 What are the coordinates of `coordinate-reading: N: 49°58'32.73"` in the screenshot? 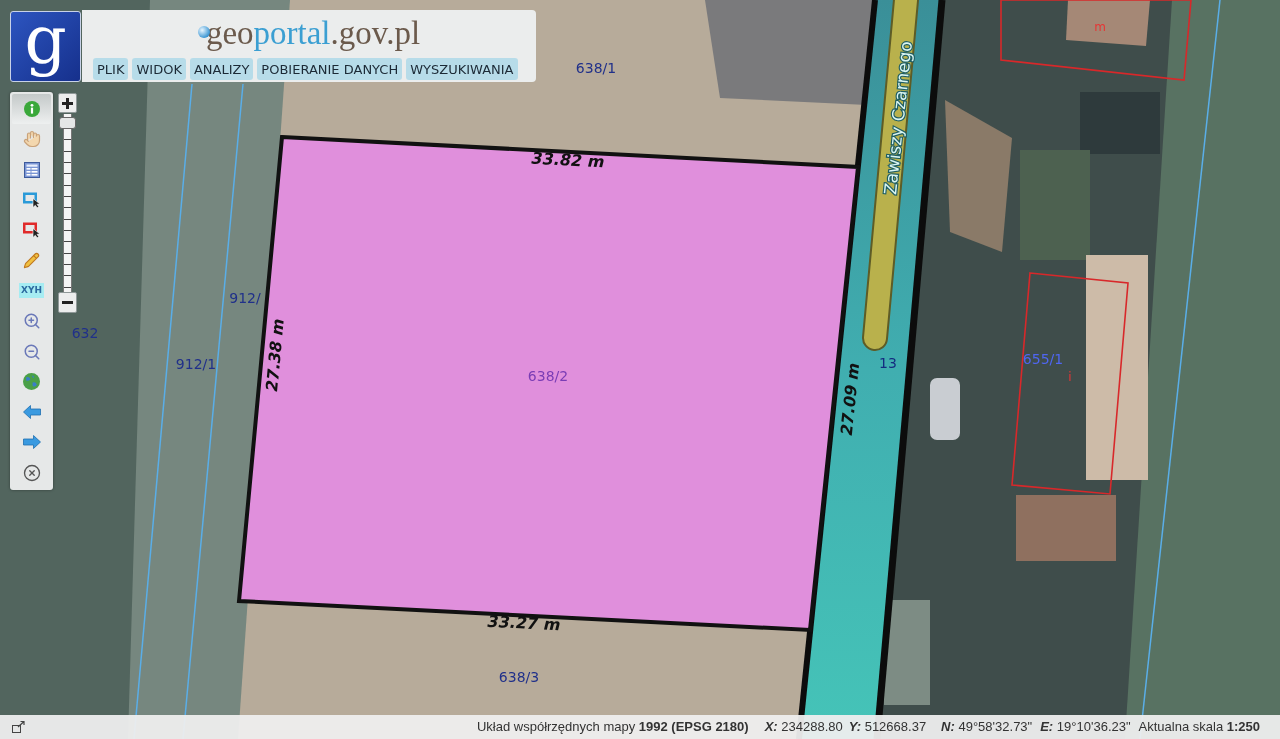 It's located at (987, 727).